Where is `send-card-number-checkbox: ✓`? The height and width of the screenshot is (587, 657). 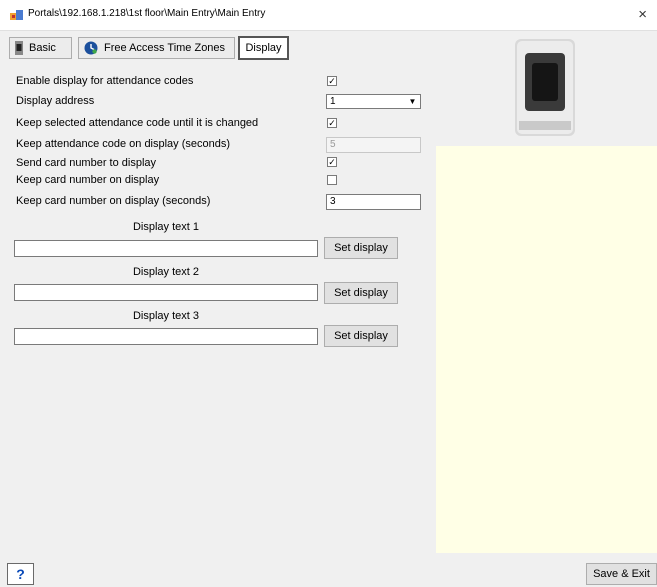
send-card-number-checkbox: ✓ is located at coordinates (332, 162).